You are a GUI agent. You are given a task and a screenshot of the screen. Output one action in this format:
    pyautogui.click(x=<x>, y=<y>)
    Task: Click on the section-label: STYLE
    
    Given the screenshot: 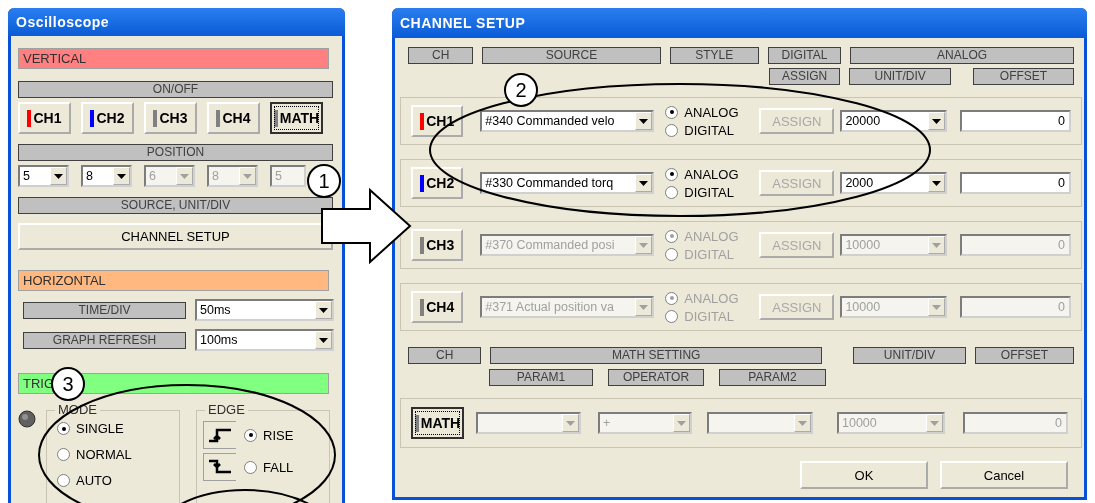 What is the action you would take?
    pyautogui.click(x=714, y=55)
    